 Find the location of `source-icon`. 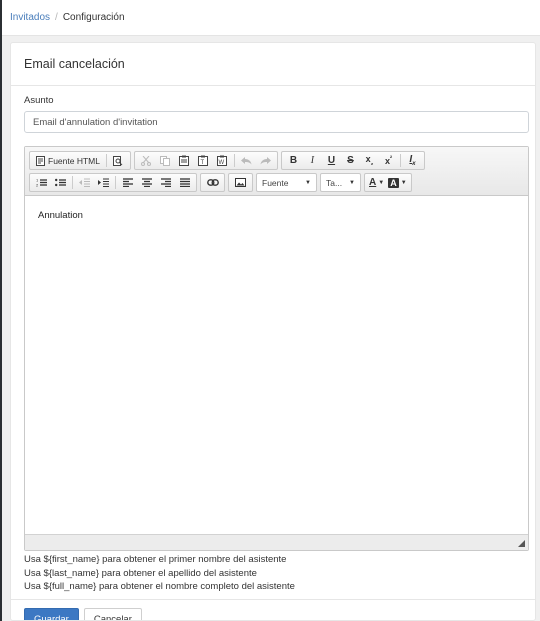

source-icon is located at coordinates (40, 160).